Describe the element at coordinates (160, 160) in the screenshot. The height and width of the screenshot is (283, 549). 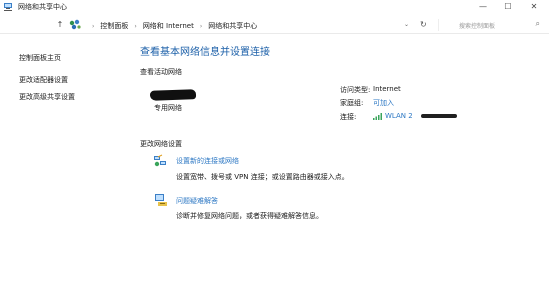
I see `network-setup-icon` at that location.